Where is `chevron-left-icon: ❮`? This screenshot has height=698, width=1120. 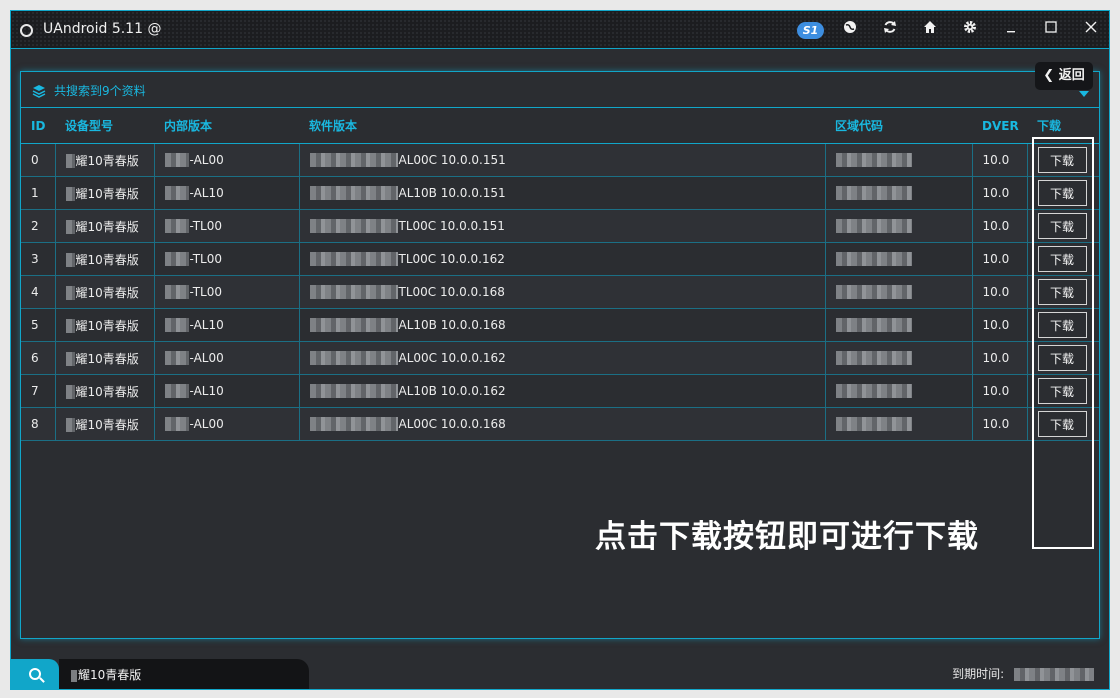 chevron-left-icon: ❮ is located at coordinates (1049, 75).